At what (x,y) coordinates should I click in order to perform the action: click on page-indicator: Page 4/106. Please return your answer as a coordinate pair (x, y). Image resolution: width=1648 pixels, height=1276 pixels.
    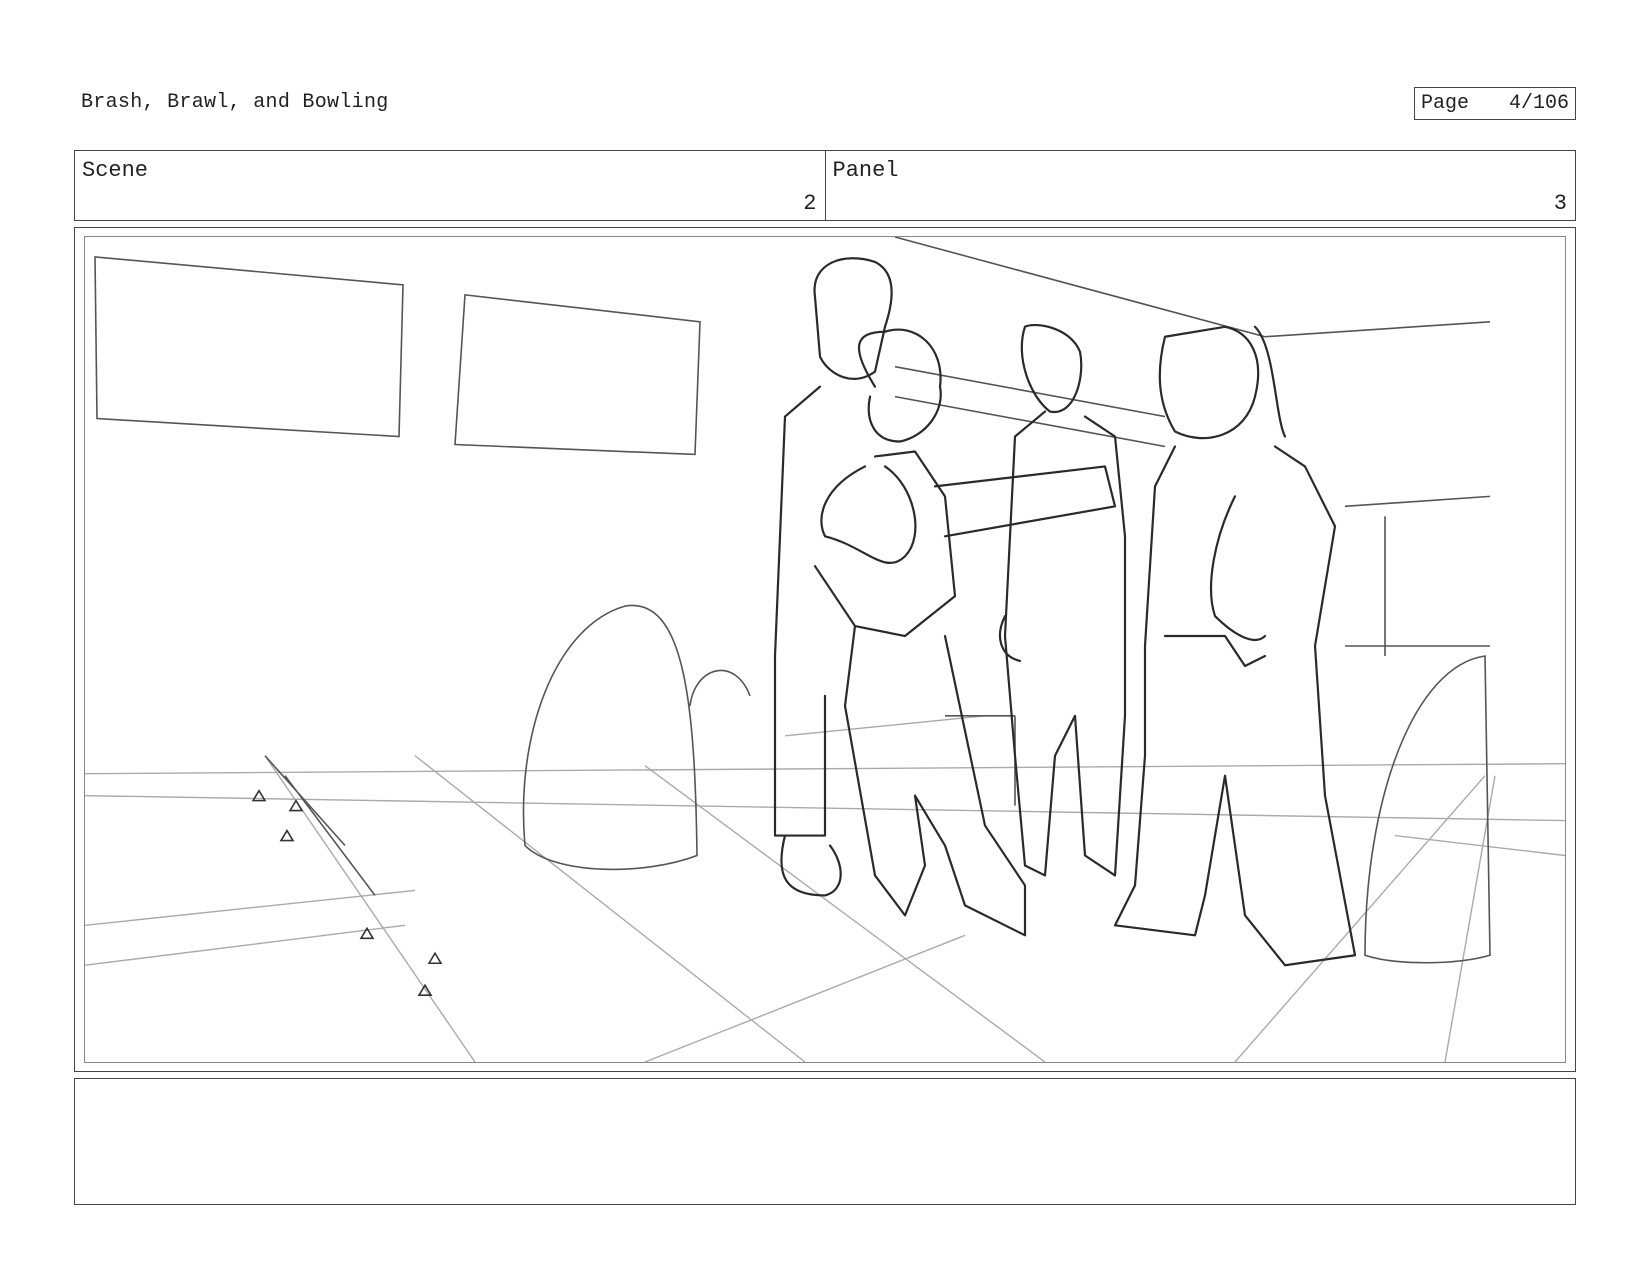
    Looking at the image, I should click on (1495, 103).